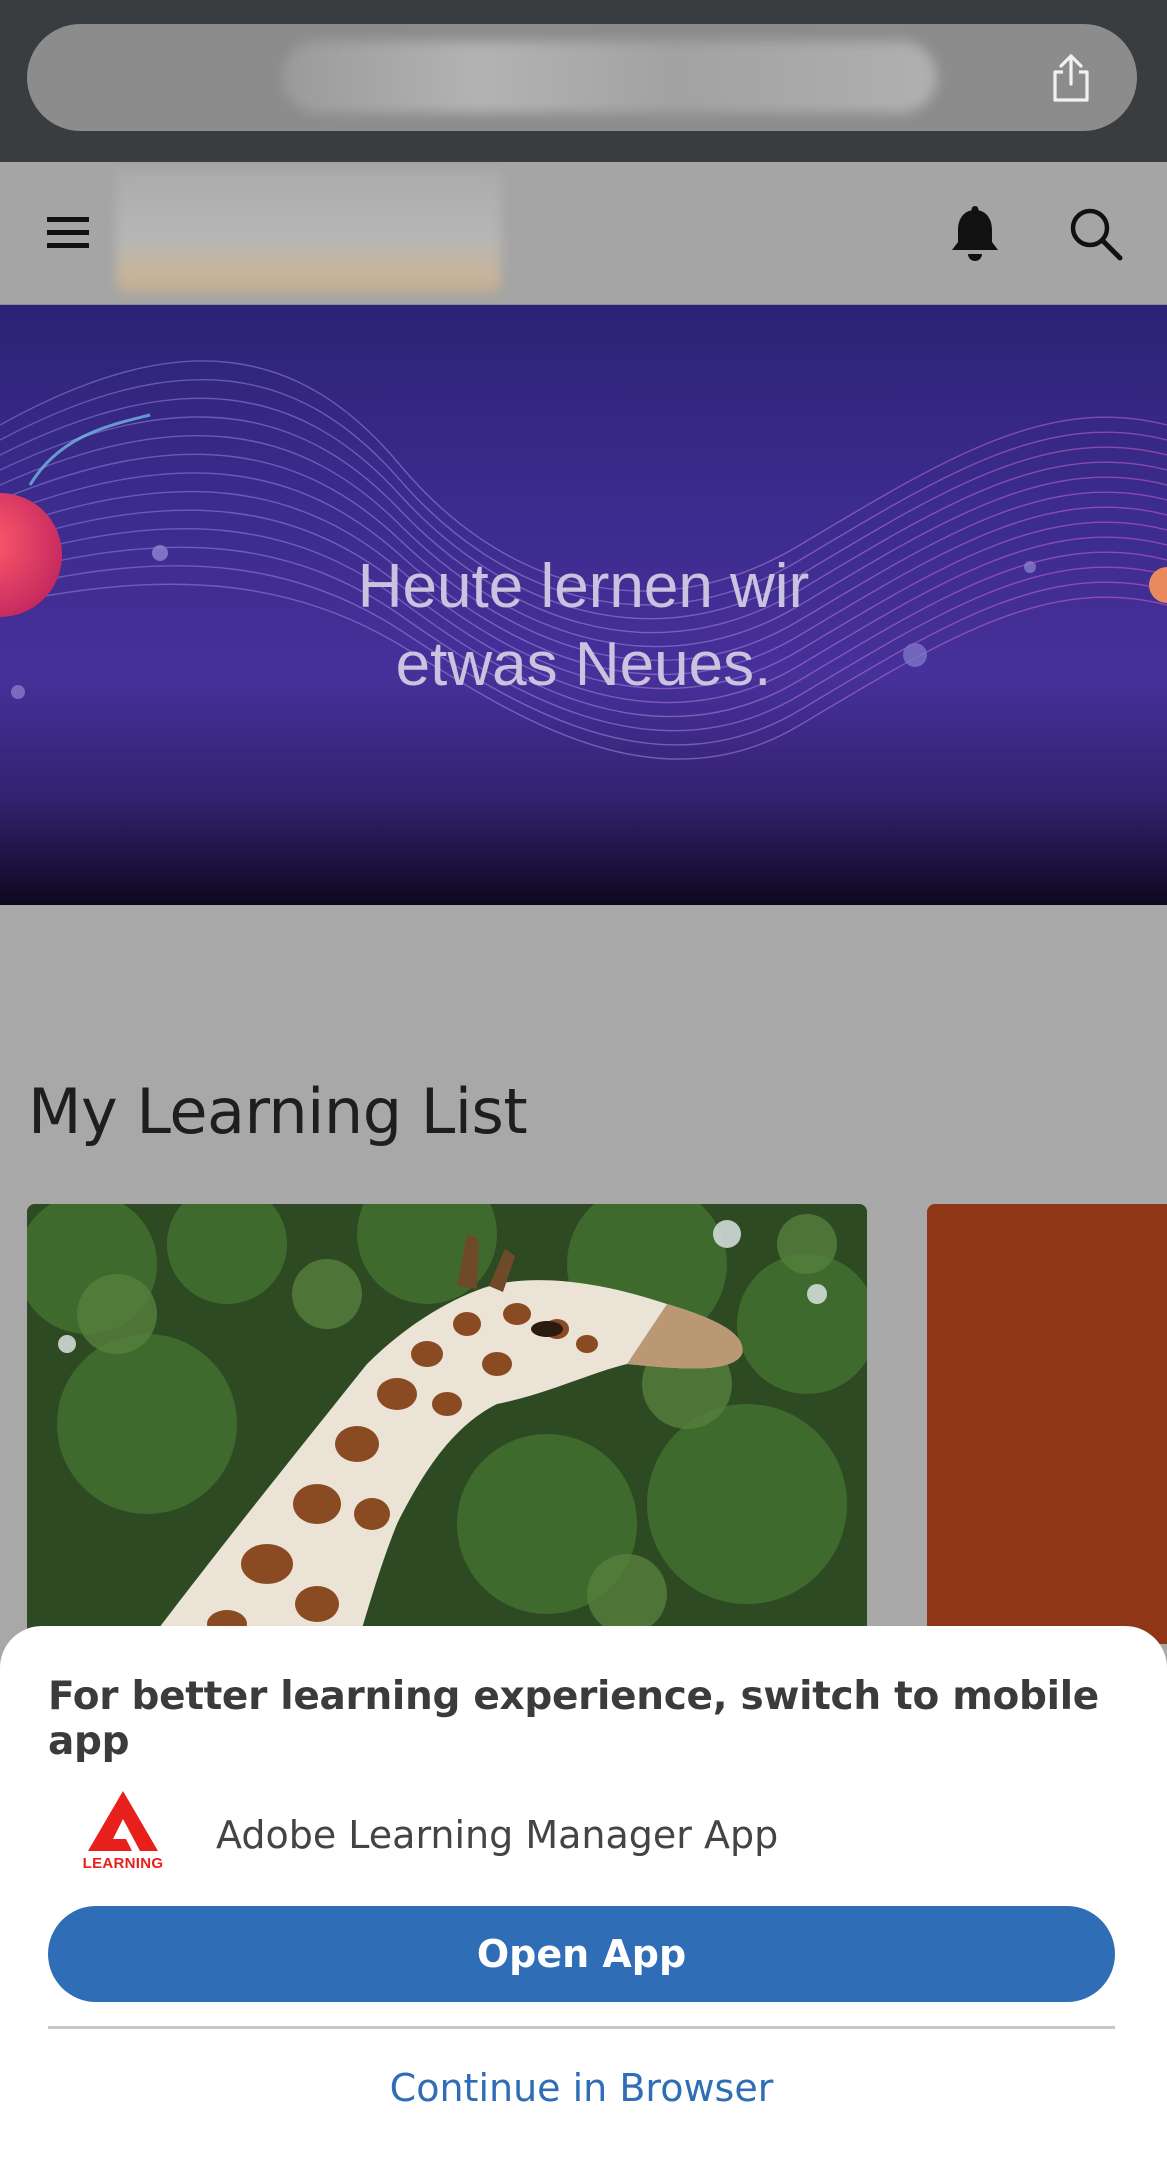 Image resolution: width=1167 pixels, height=2161 pixels. I want to click on share-icon, so click(1071, 78).